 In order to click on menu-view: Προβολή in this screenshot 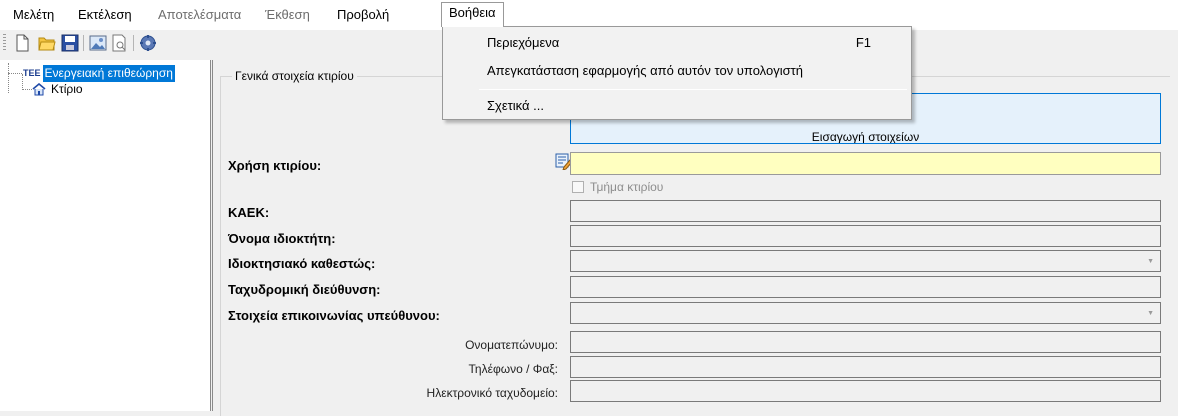, I will do `click(363, 15)`.